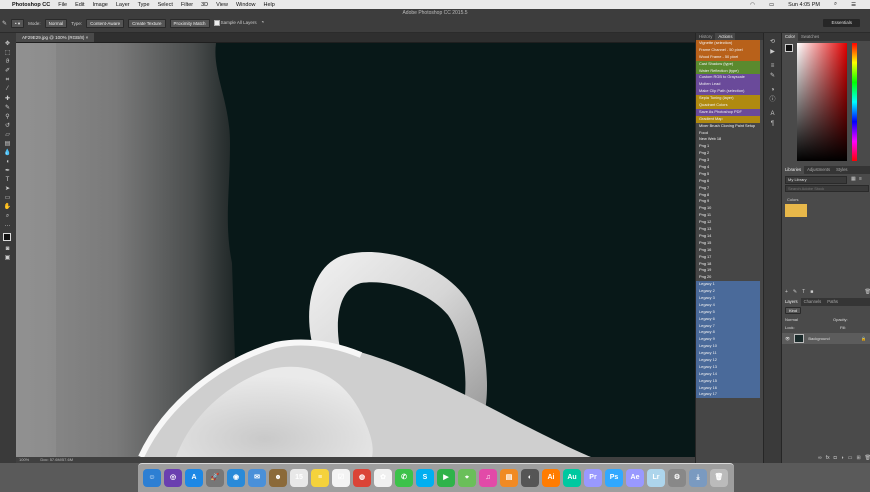  Describe the element at coordinates (728, 305) in the screenshot. I see `action-item: Legacy 4` at that location.